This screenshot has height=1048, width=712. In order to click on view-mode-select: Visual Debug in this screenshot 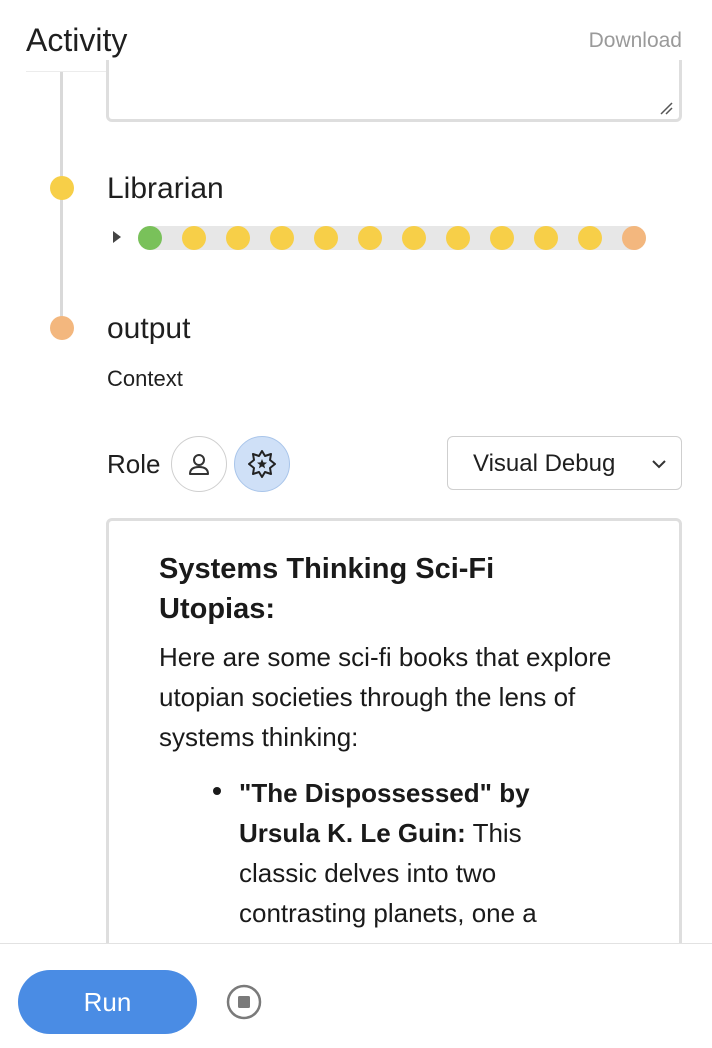, I will do `click(564, 463)`.